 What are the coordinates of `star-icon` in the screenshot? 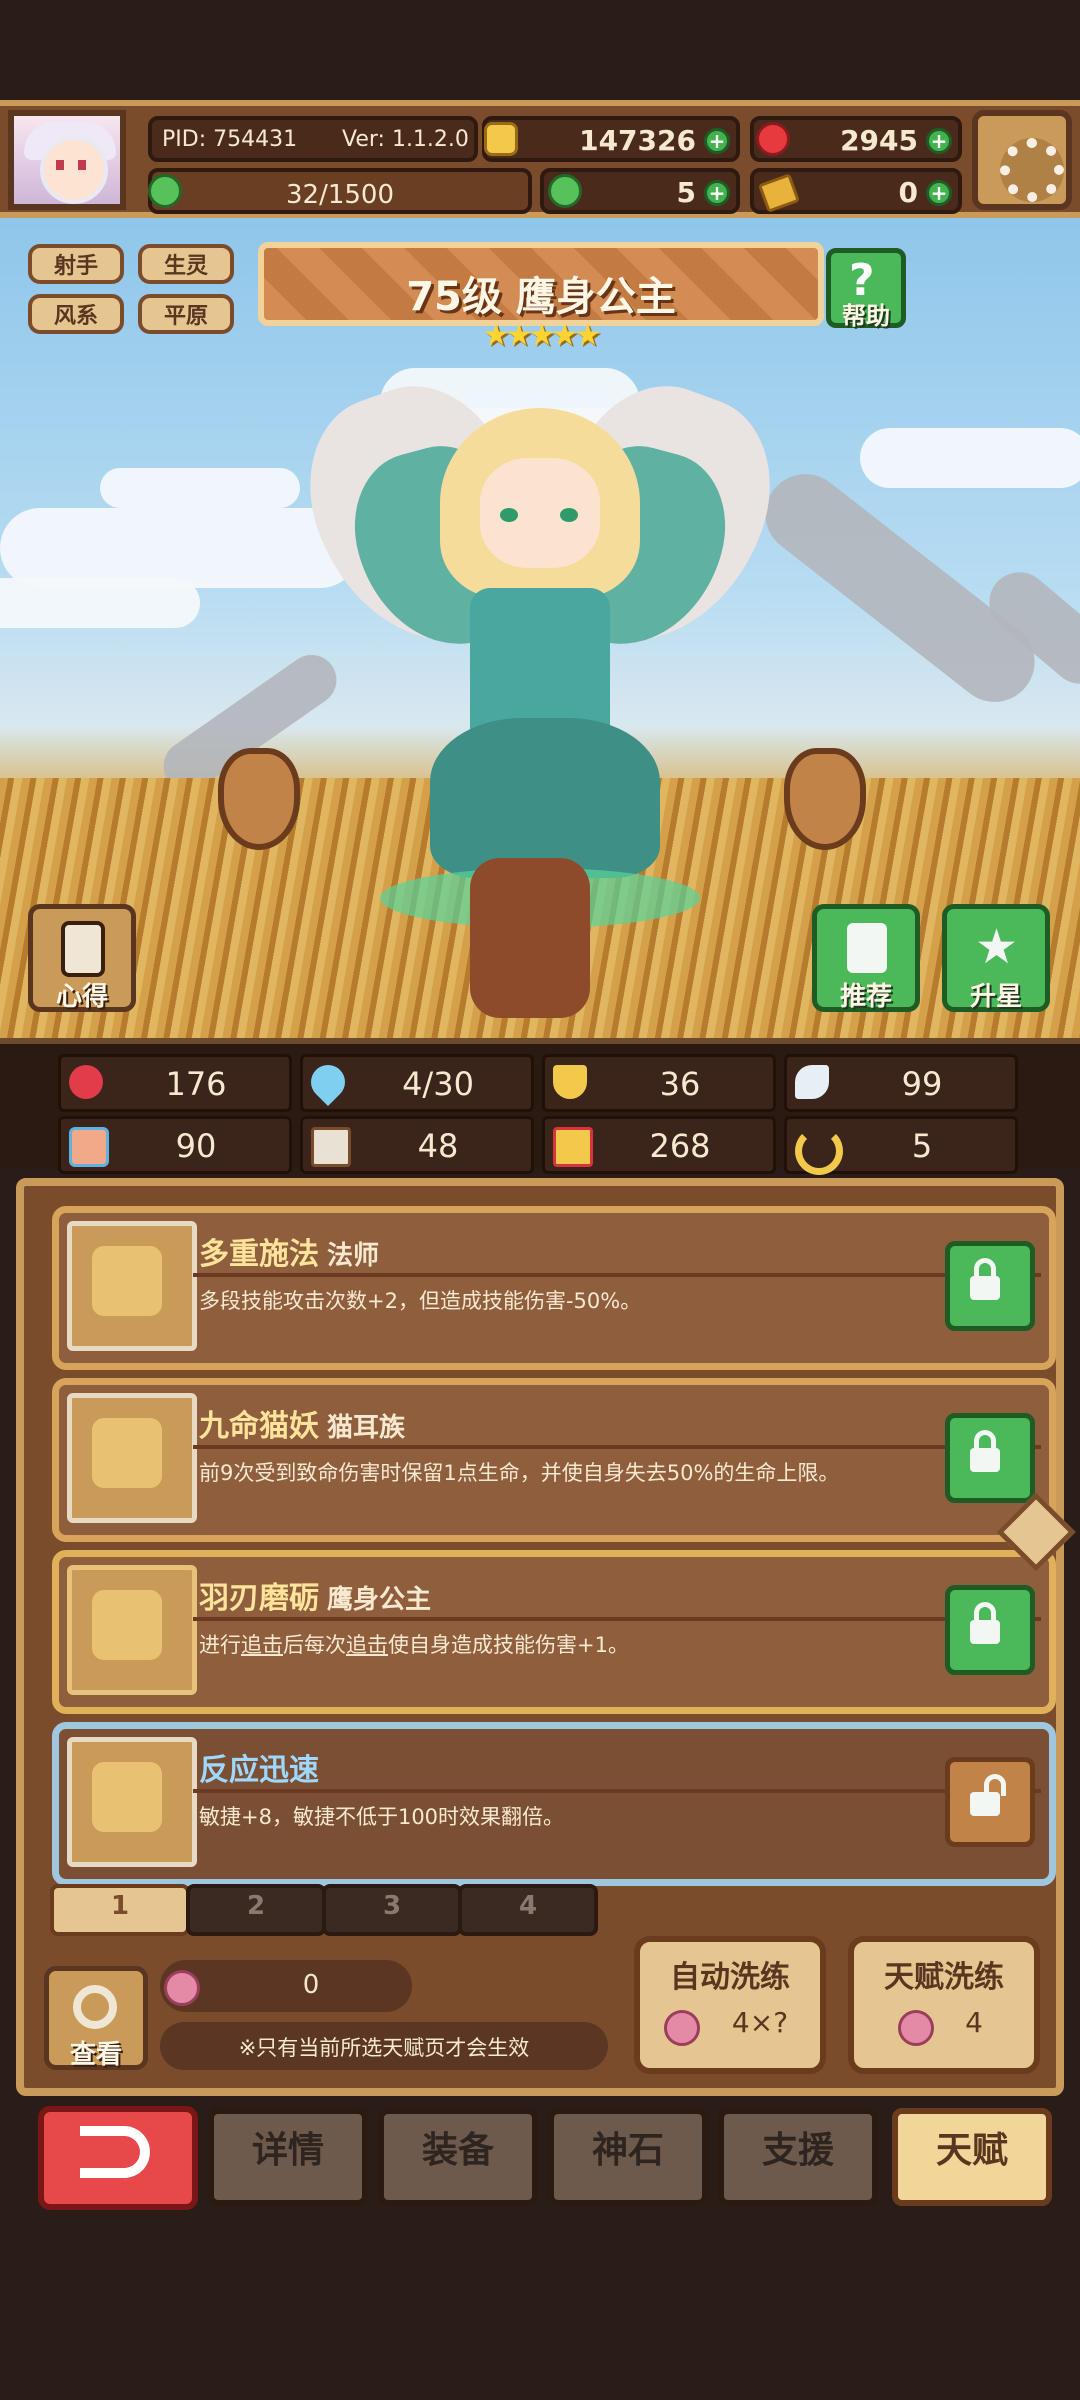 It's located at (127, 1625).